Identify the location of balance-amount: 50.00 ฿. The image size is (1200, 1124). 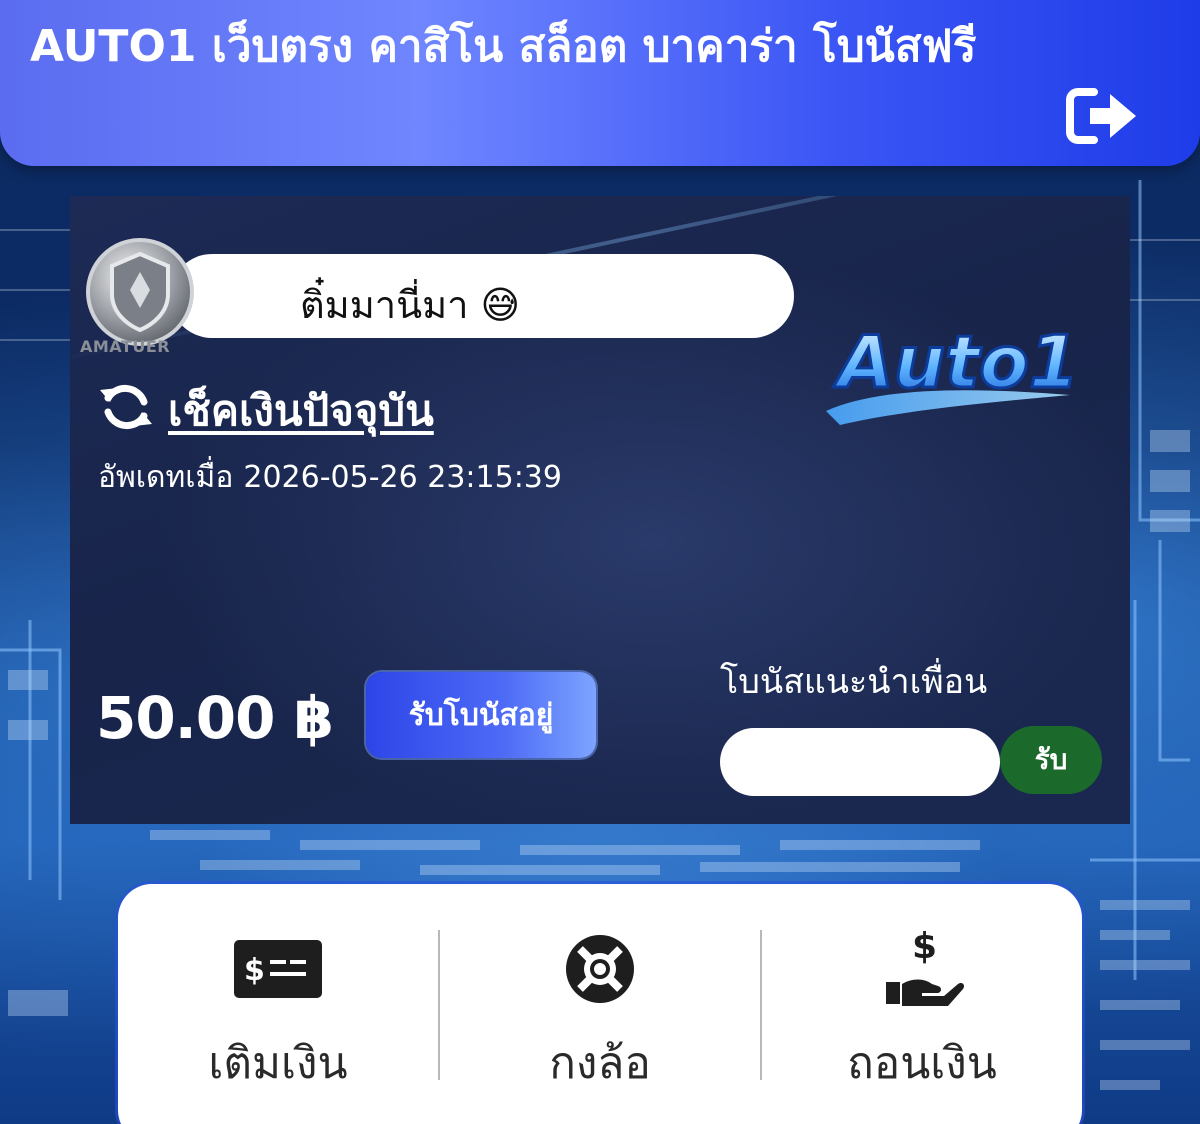
(215, 718).